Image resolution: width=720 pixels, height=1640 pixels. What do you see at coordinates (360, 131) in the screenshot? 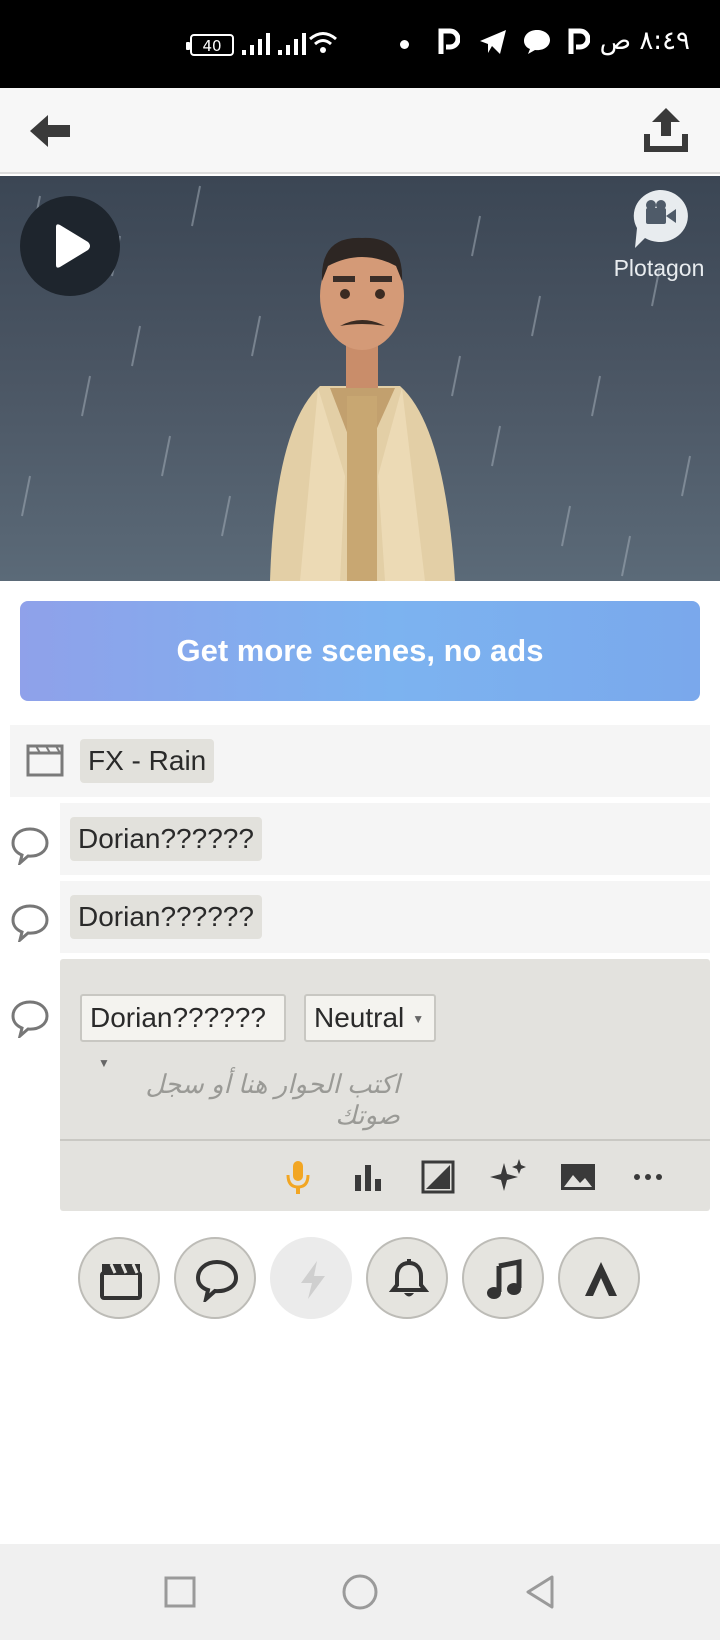
I see `top-app-bar` at bounding box center [360, 131].